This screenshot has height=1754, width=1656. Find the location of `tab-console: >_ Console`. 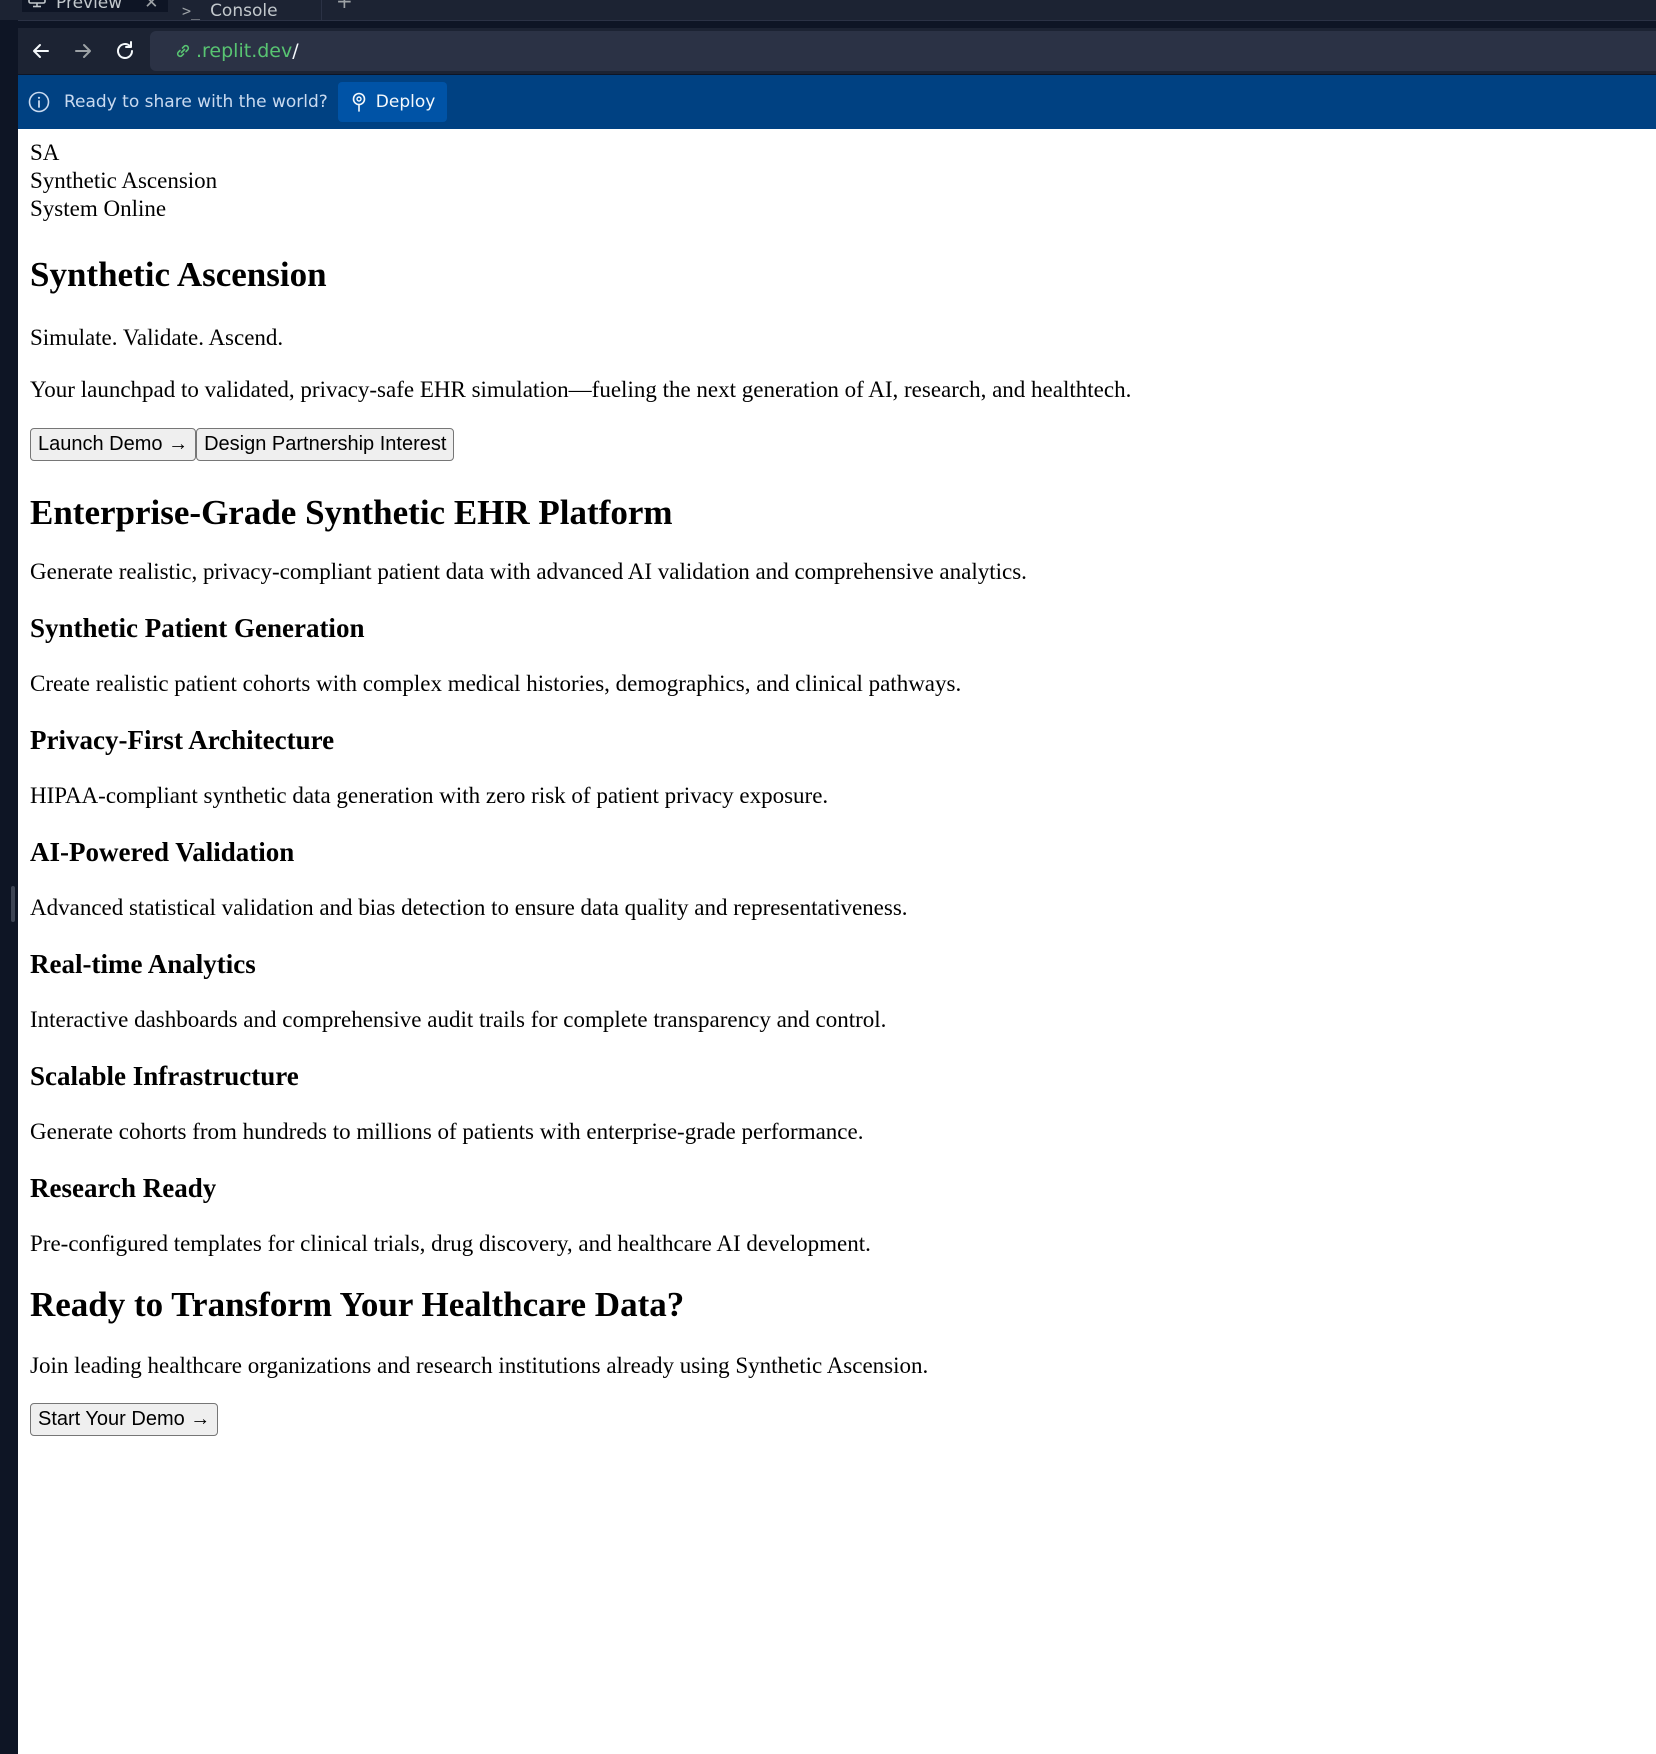

tab-console: >_ Console is located at coordinates (247, 10).